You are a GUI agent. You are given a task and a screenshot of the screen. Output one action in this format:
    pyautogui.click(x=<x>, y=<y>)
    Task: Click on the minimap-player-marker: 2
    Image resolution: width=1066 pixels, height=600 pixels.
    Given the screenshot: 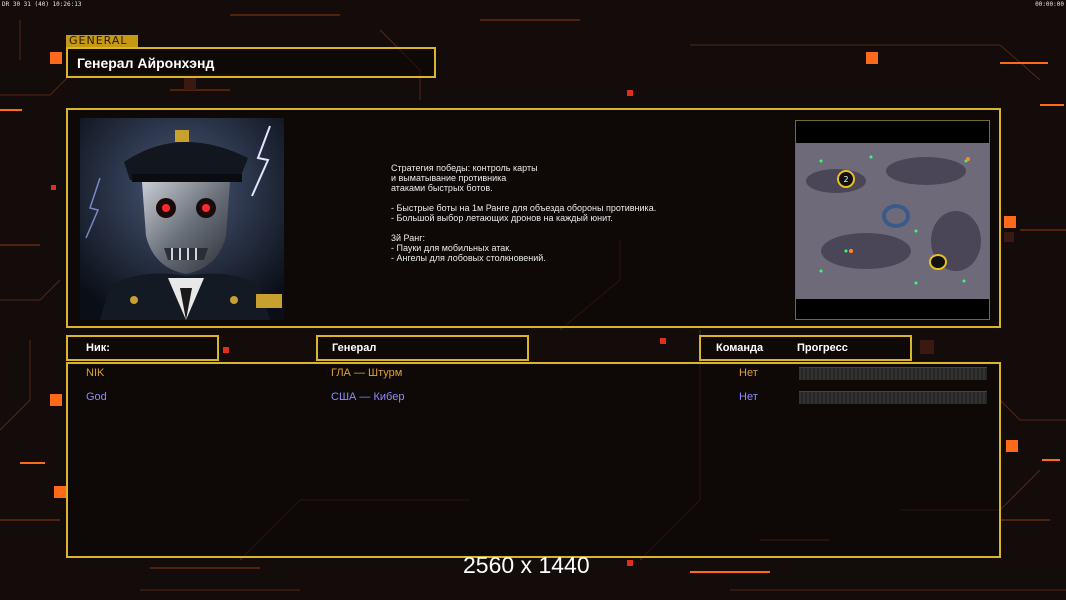 What is the action you would take?
    pyautogui.click(x=845, y=179)
    